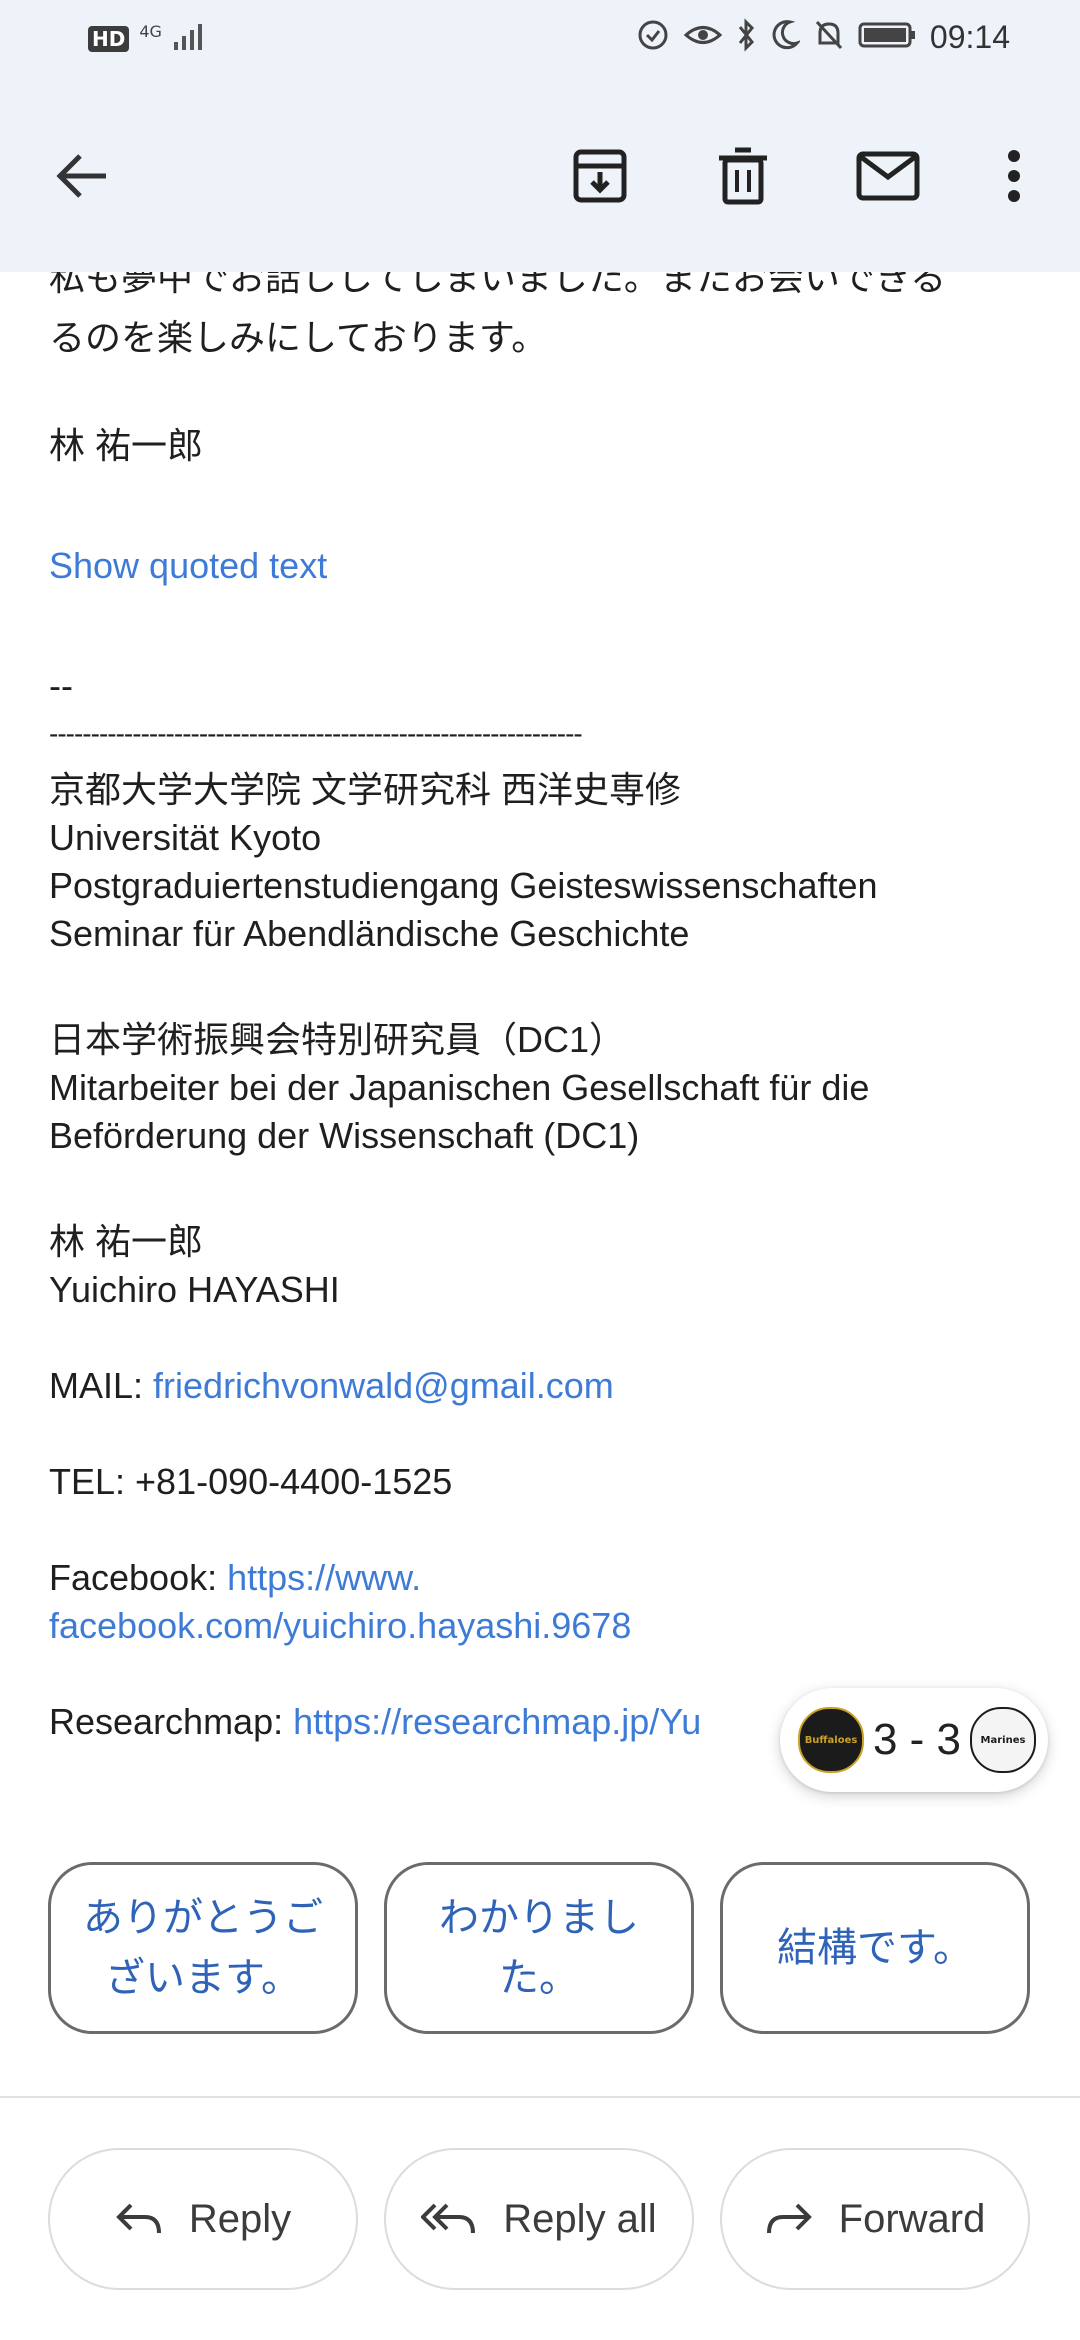  What do you see at coordinates (344, 1135) in the screenshot?
I see `signature-line: Beförderung der Wissenschaft (DC1)` at bounding box center [344, 1135].